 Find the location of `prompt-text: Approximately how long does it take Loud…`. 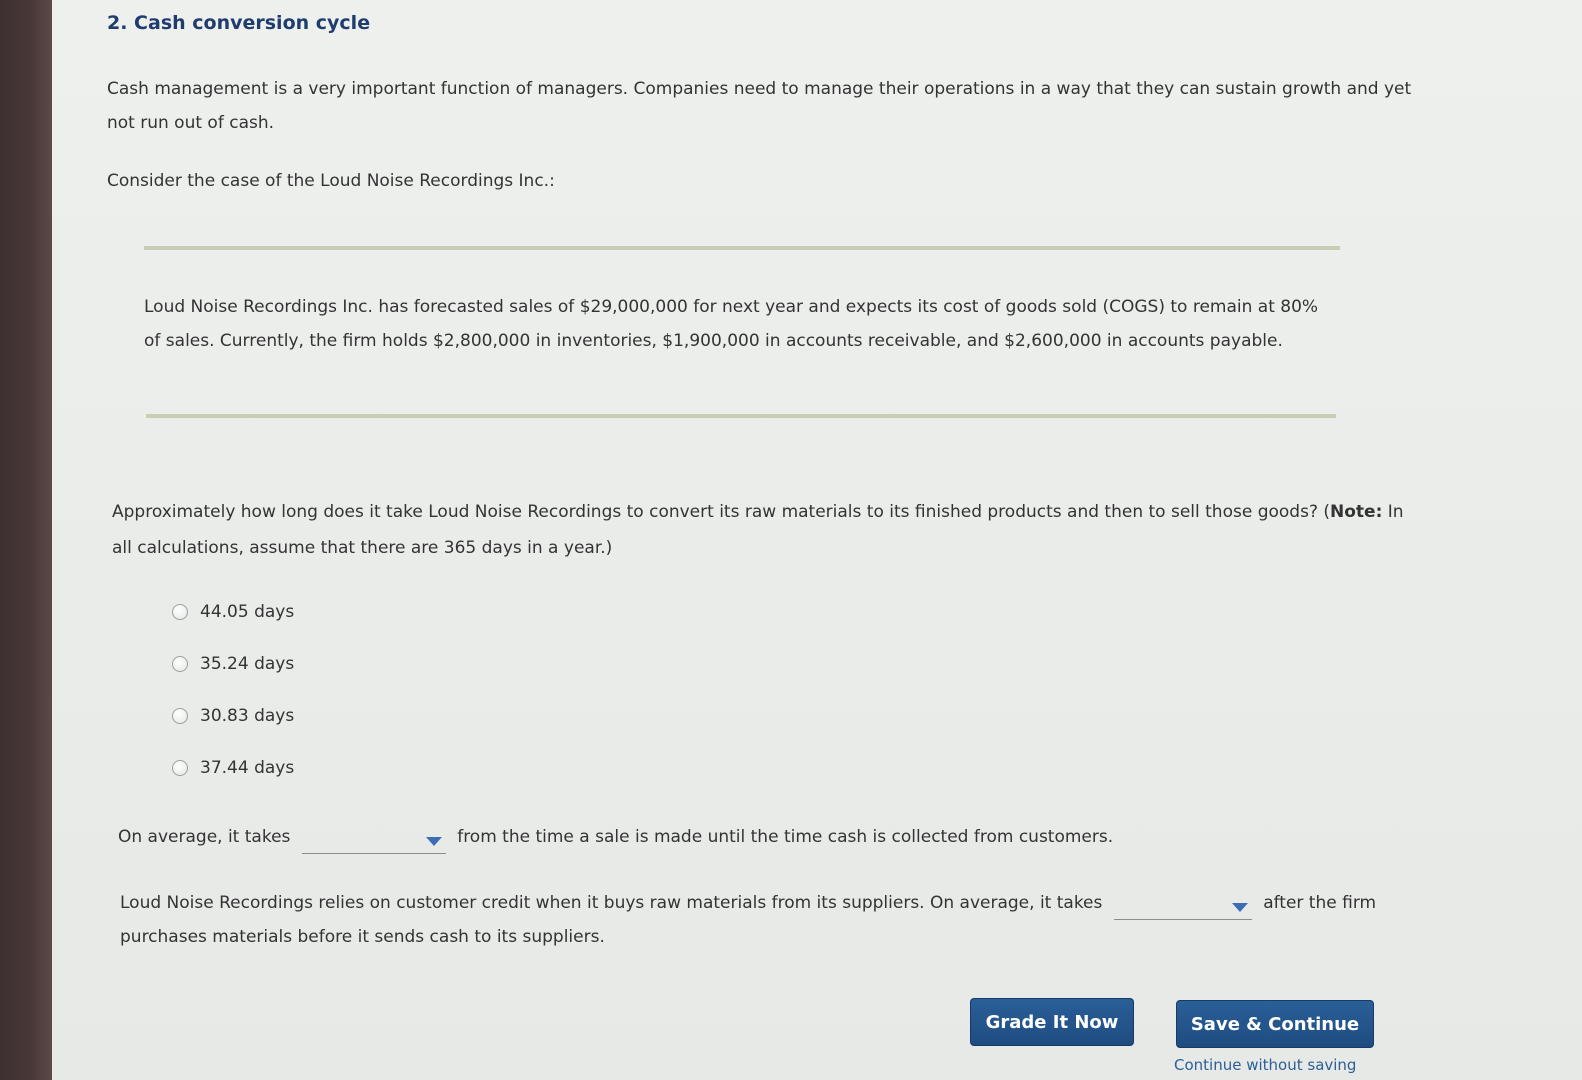

prompt-text: Approximately how long does it take Loud… is located at coordinates (721, 512).